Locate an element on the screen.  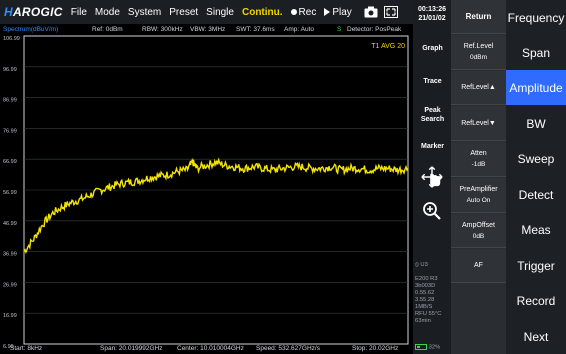
trace-button: Trace is located at coordinates (432, 81).